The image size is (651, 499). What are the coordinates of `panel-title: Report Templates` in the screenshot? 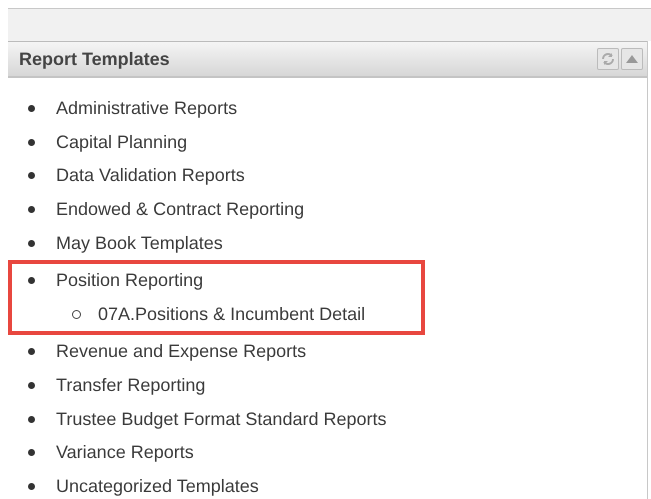 It's located at (94, 59).